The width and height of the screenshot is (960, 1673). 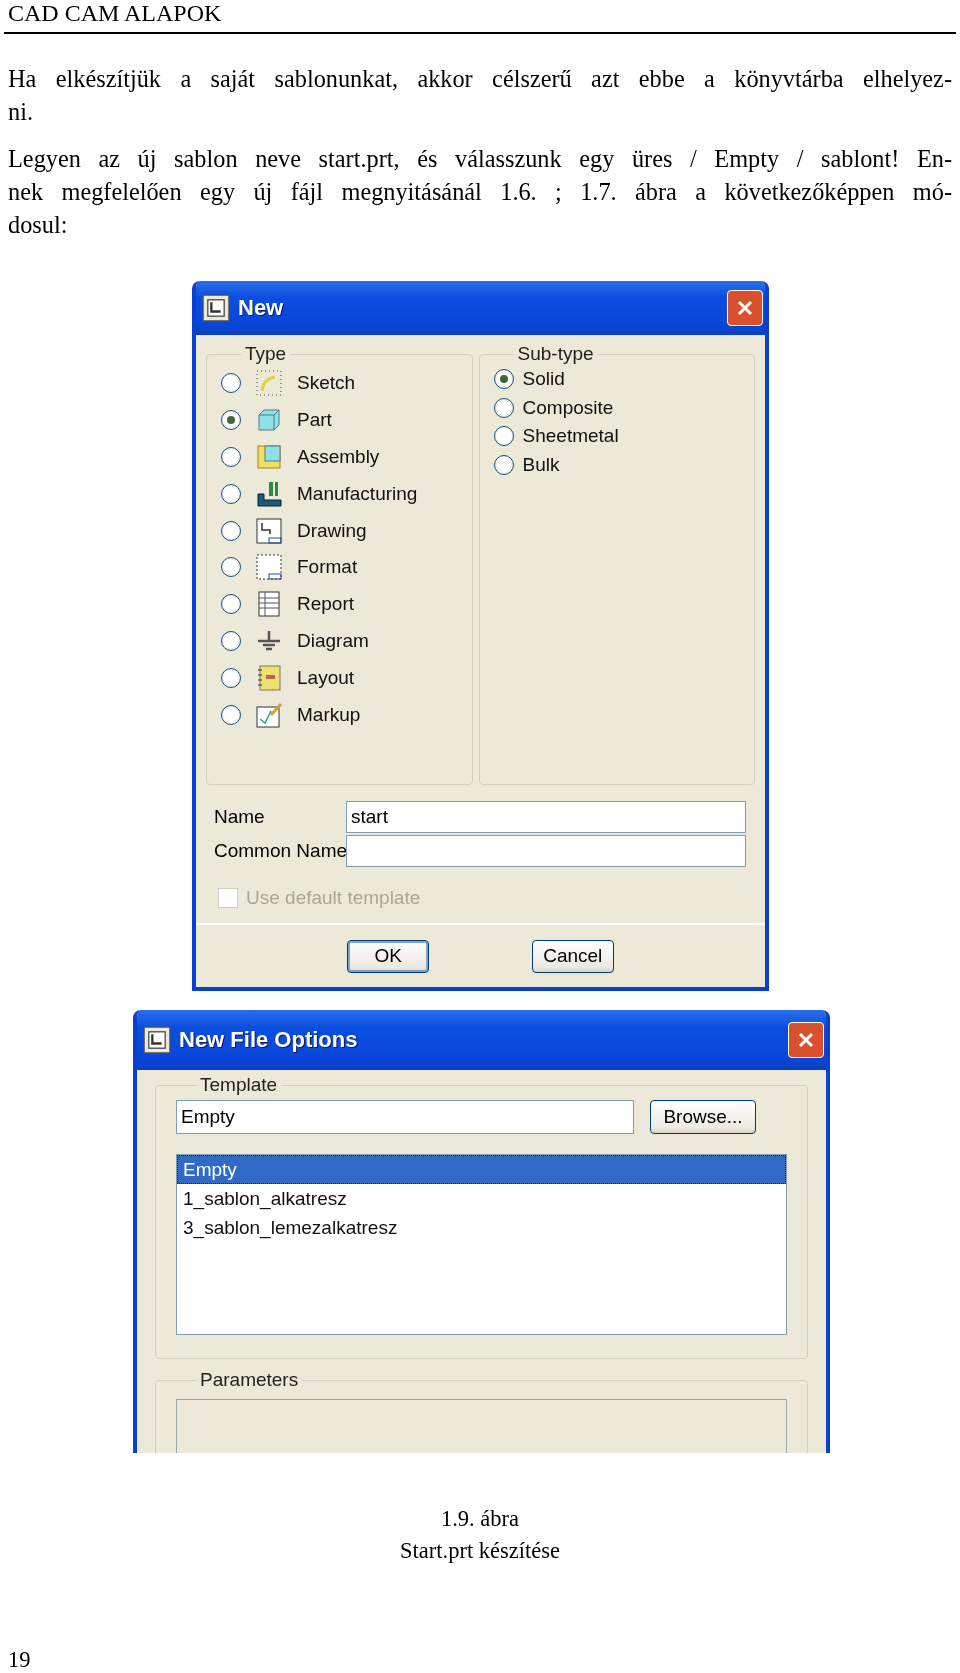 I want to click on field-label: Name, so click(x=239, y=817).